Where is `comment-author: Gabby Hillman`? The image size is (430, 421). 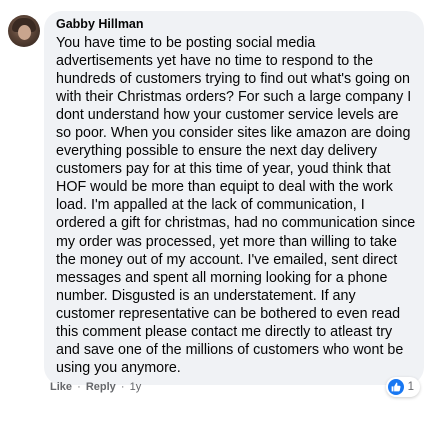 comment-author: Gabby Hillman is located at coordinates (100, 24).